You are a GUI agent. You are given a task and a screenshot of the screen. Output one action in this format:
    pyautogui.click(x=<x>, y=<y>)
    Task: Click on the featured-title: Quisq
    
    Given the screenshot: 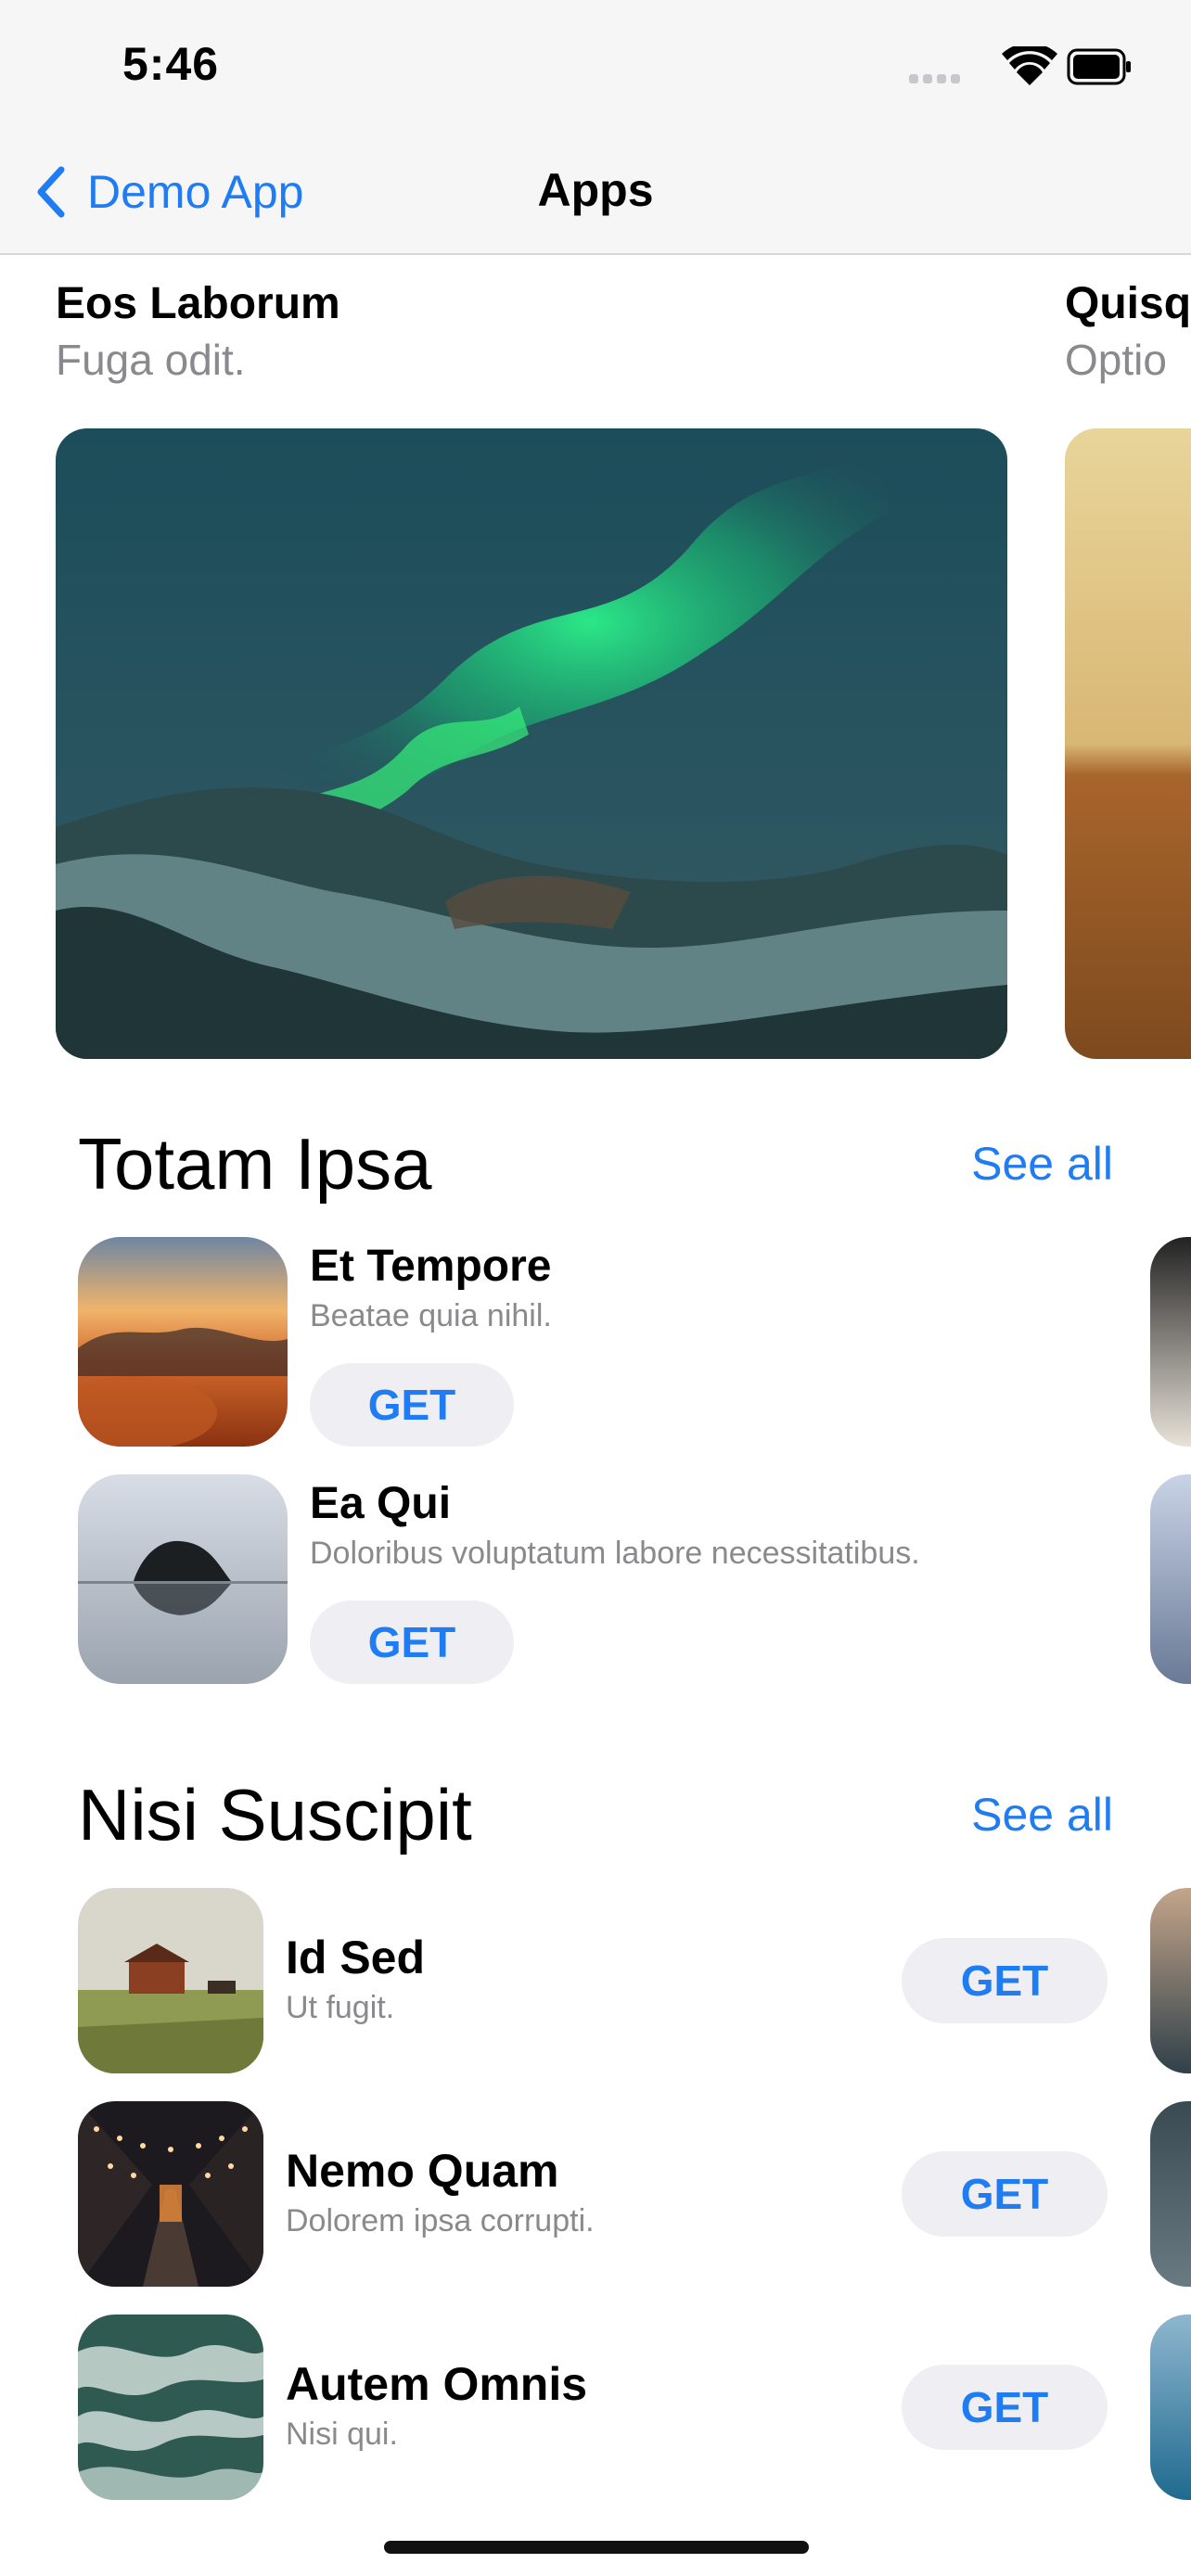 What is the action you would take?
    pyautogui.click(x=1128, y=303)
    